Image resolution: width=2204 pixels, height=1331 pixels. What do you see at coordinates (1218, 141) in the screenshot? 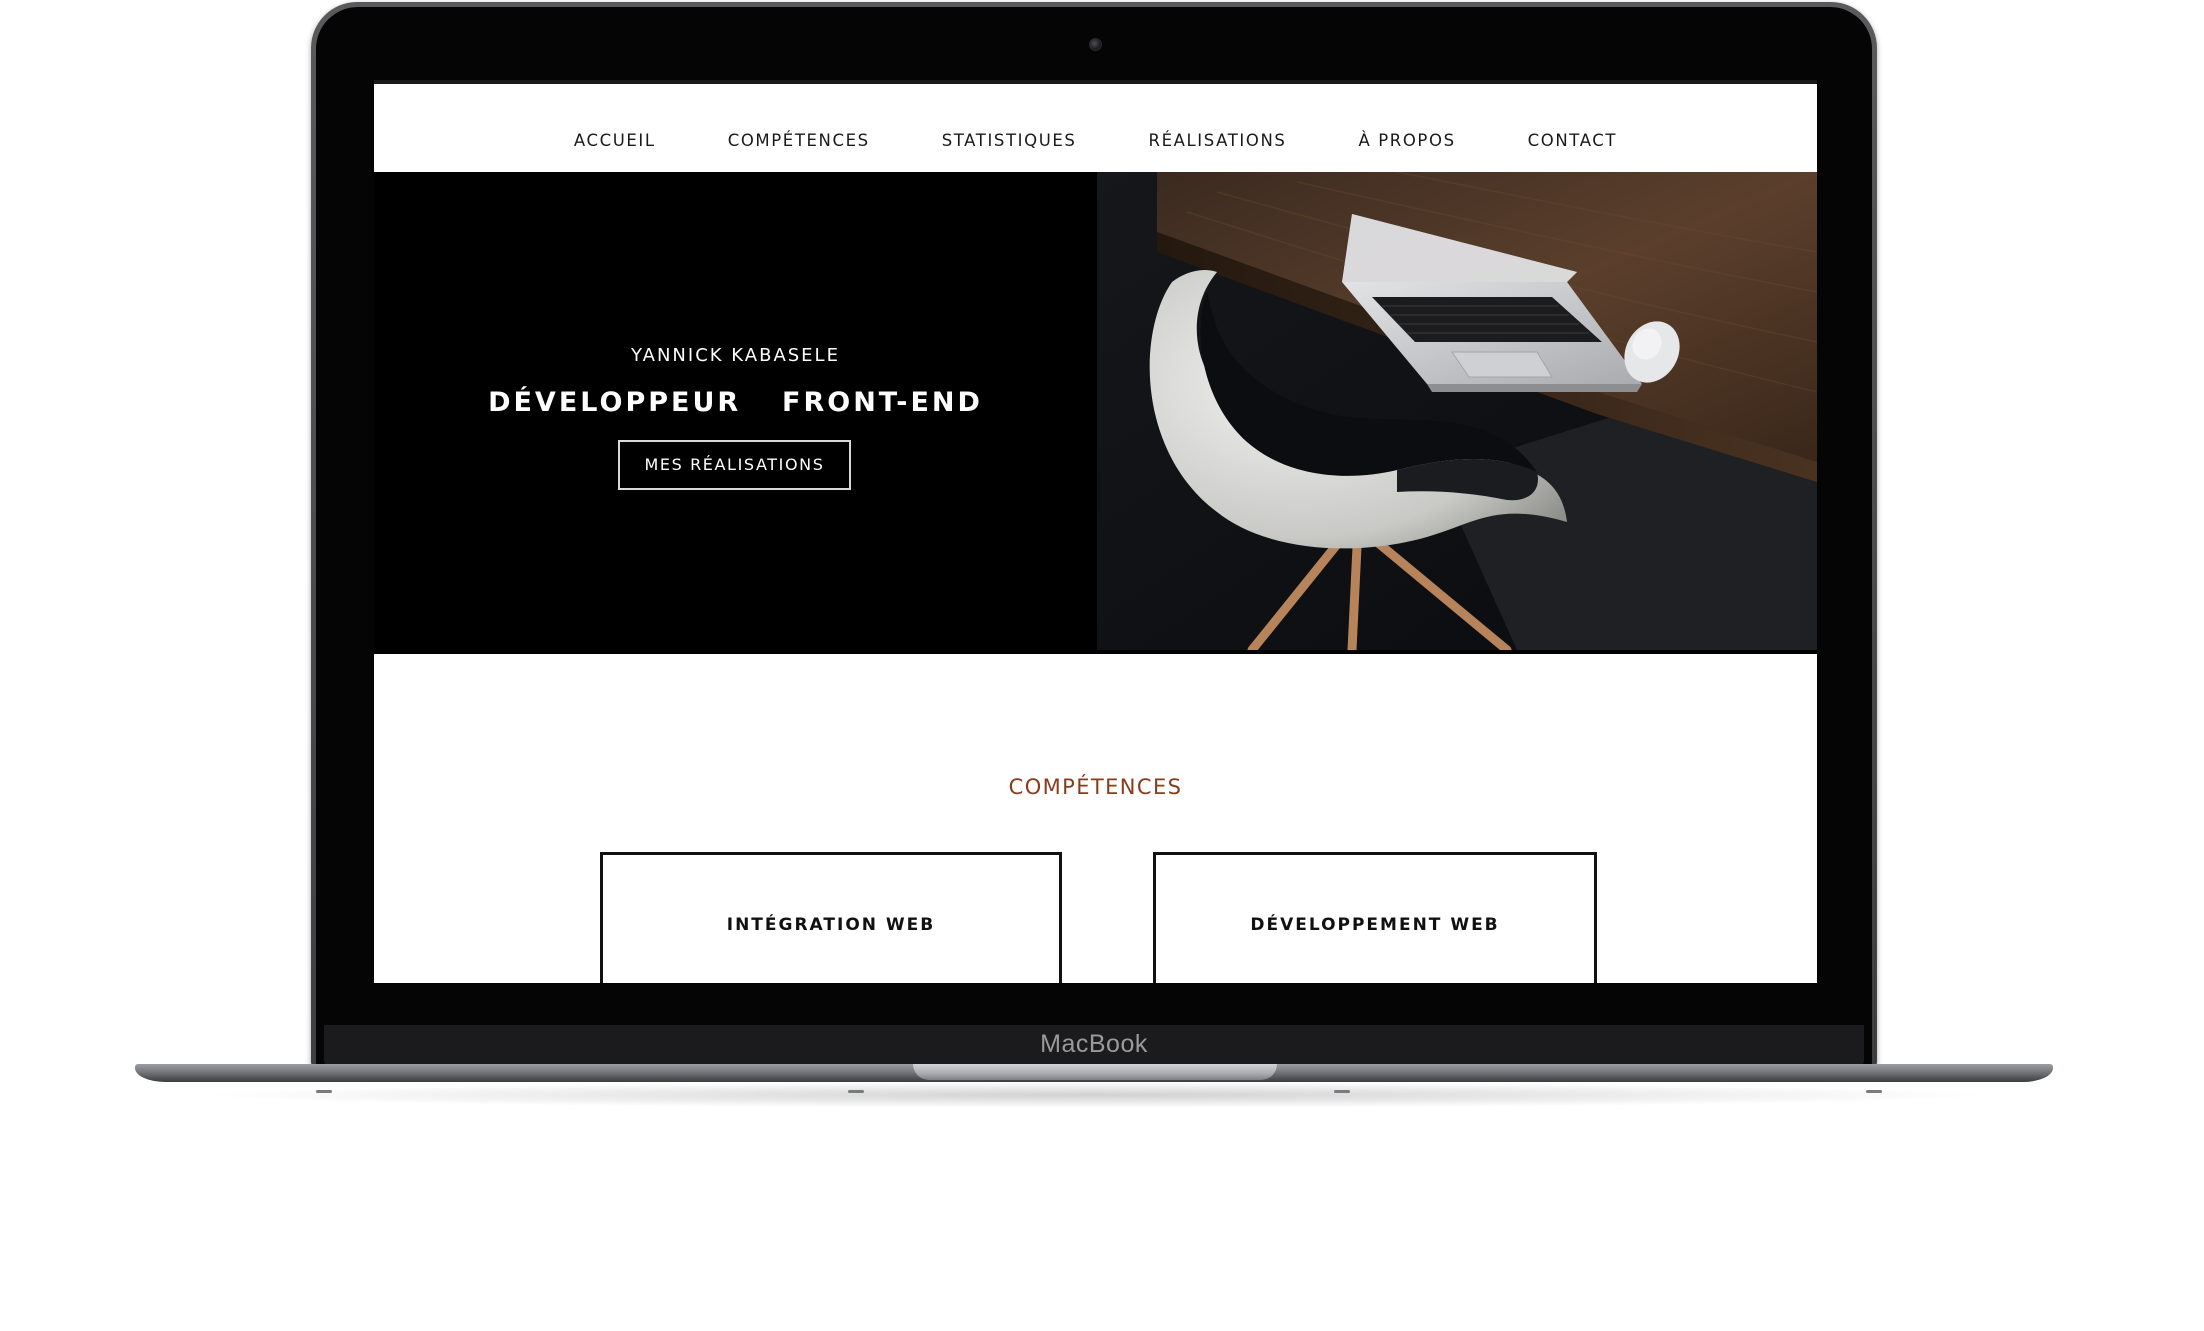
I see `nav-item-realisations: RÉALISATIONS` at bounding box center [1218, 141].